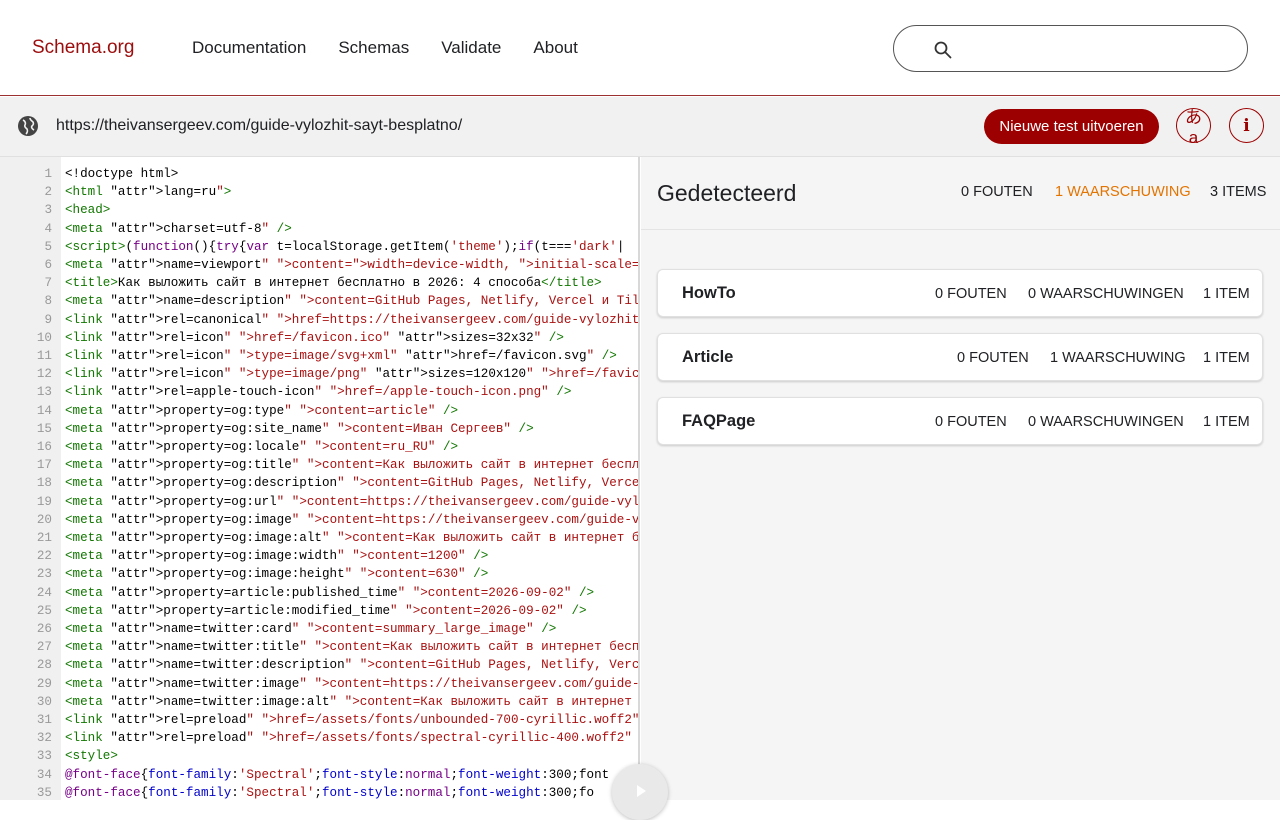 The width and height of the screenshot is (1280, 820). I want to click on code-text: <style>, so click(91, 756).